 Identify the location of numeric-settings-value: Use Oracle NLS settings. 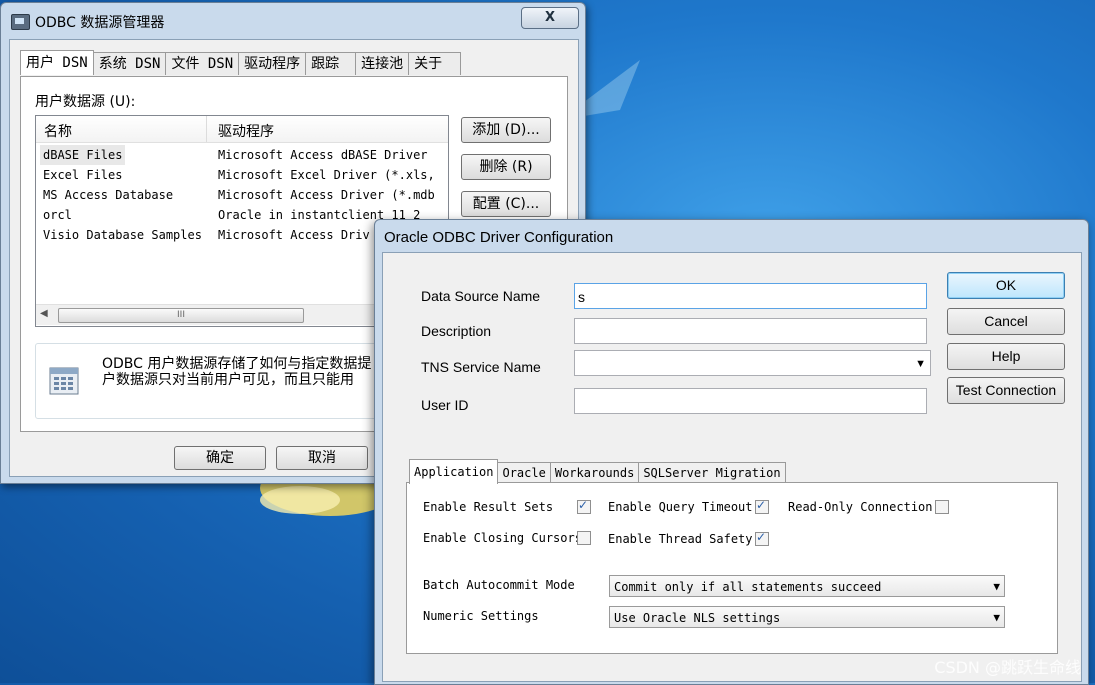
(697, 618).